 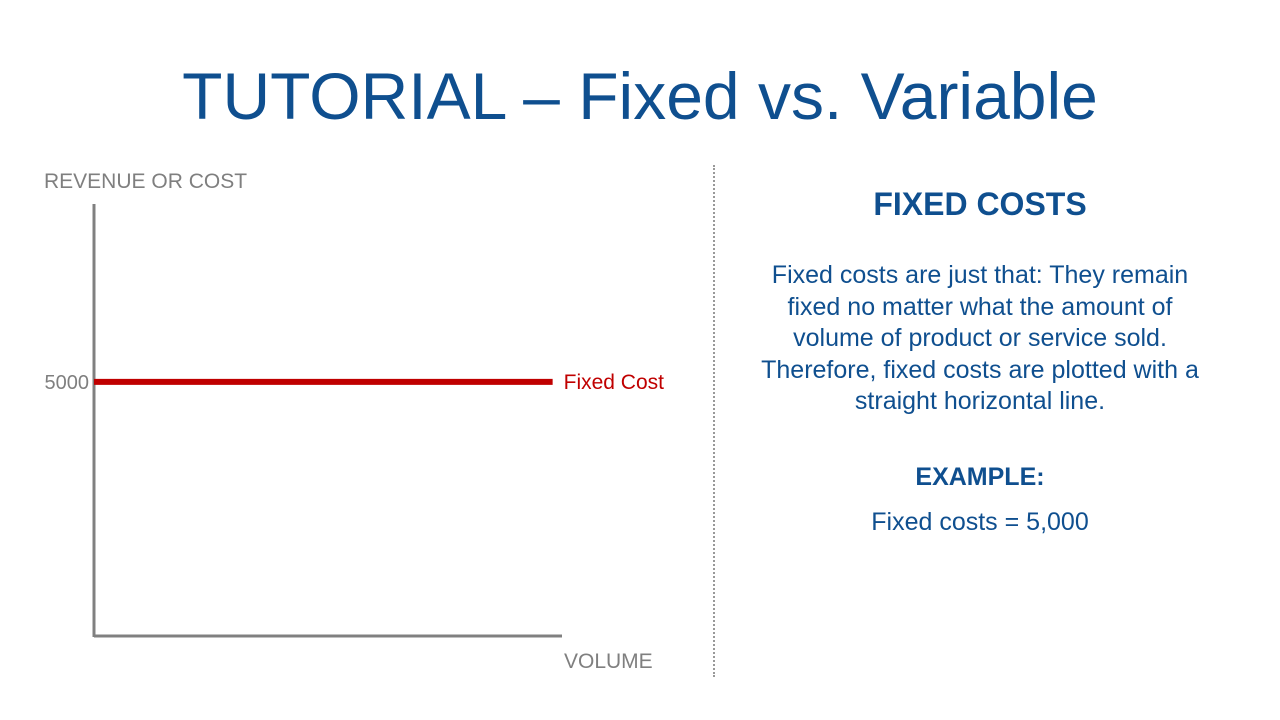 What do you see at coordinates (714, 421) in the screenshot?
I see `divider` at bounding box center [714, 421].